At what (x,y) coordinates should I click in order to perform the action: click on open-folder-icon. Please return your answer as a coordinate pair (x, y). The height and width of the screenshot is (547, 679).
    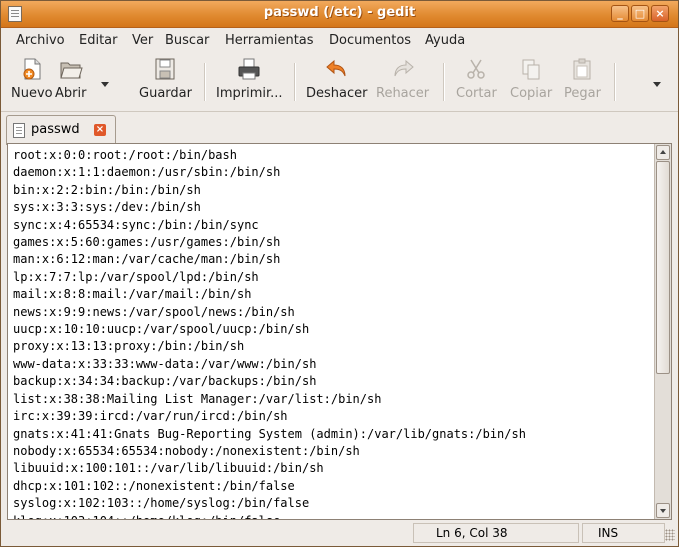
    Looking at the image, I should click on (71, 69).